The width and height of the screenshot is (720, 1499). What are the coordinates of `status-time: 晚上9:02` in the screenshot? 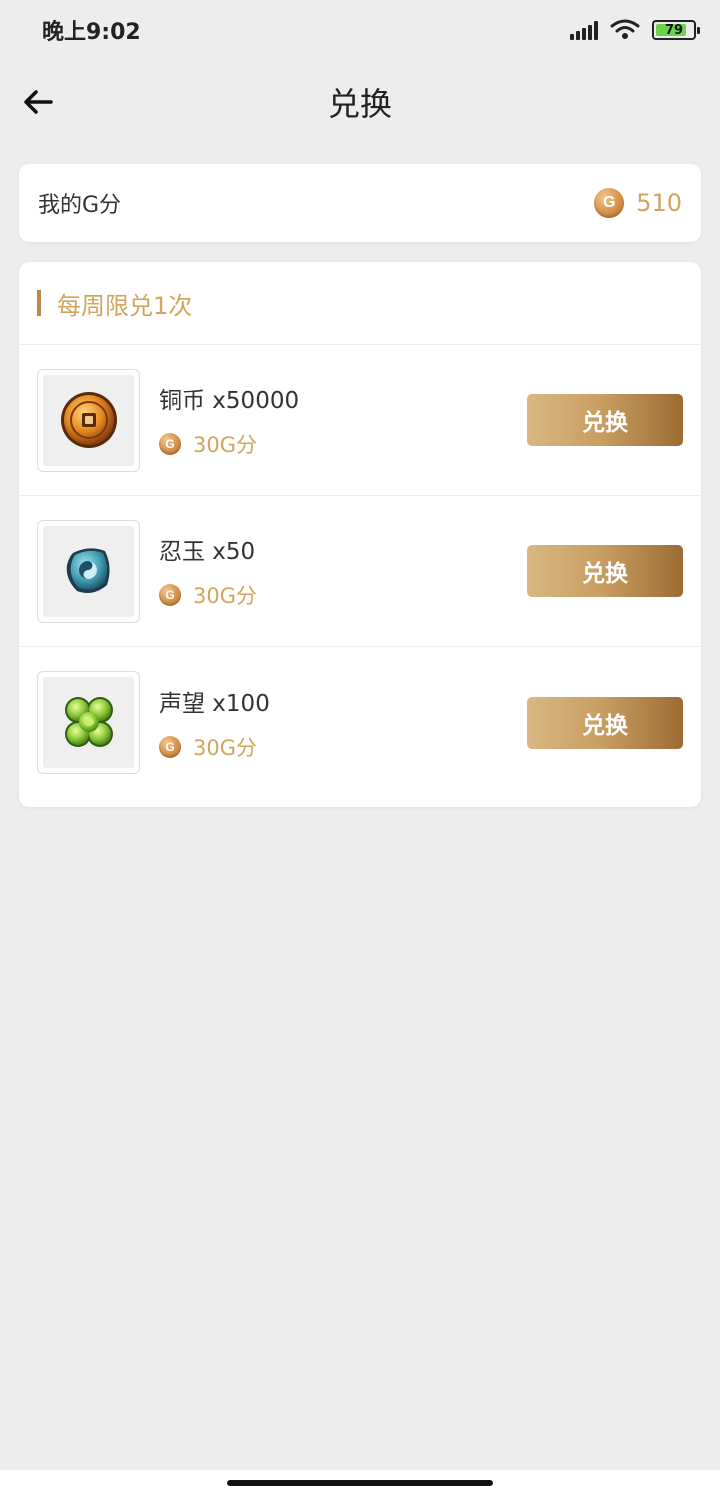 It's located at (91, 32).